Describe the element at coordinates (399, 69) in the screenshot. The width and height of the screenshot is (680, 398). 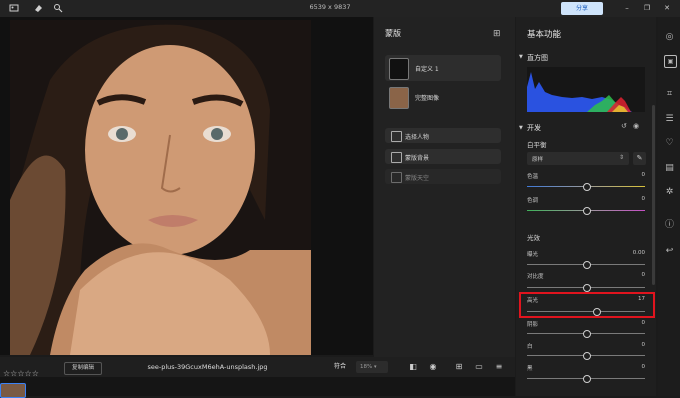
I see `mask-thumbnail-icon` at that location.